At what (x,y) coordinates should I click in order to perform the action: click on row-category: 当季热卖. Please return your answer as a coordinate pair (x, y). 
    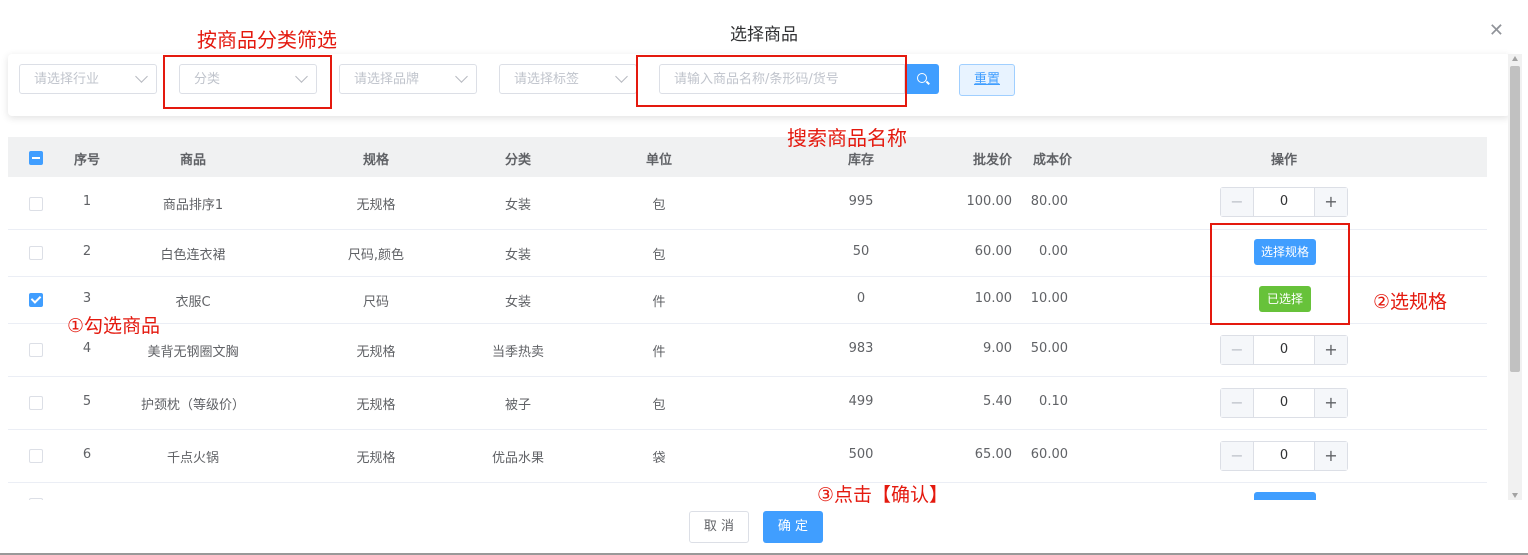
    Looking at the image, I should click on (518, 352).